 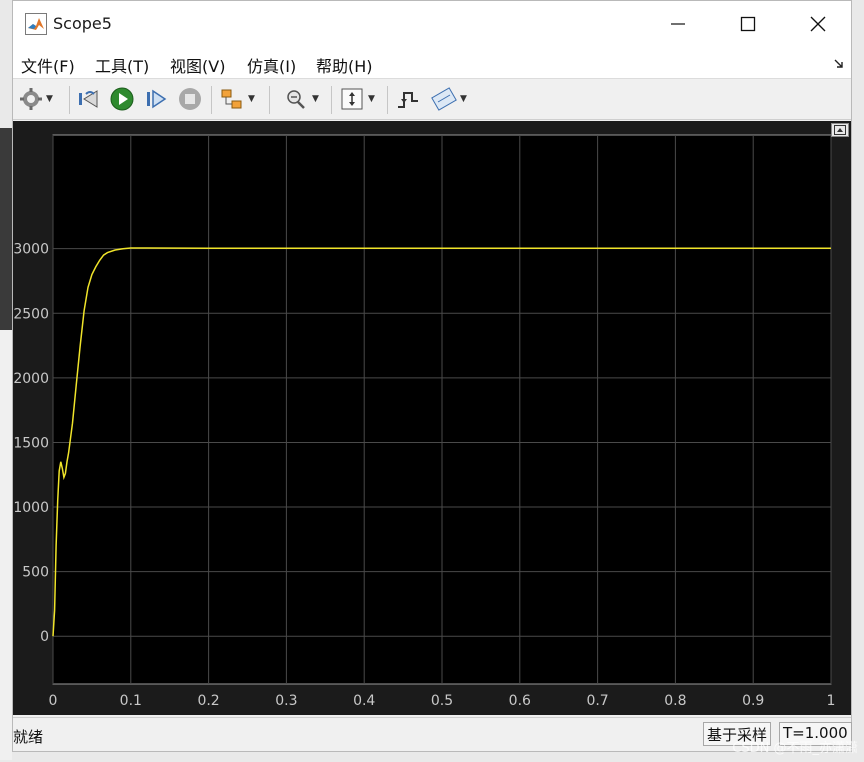 I want to click on matlab-icon, so click(x=36, y=24).